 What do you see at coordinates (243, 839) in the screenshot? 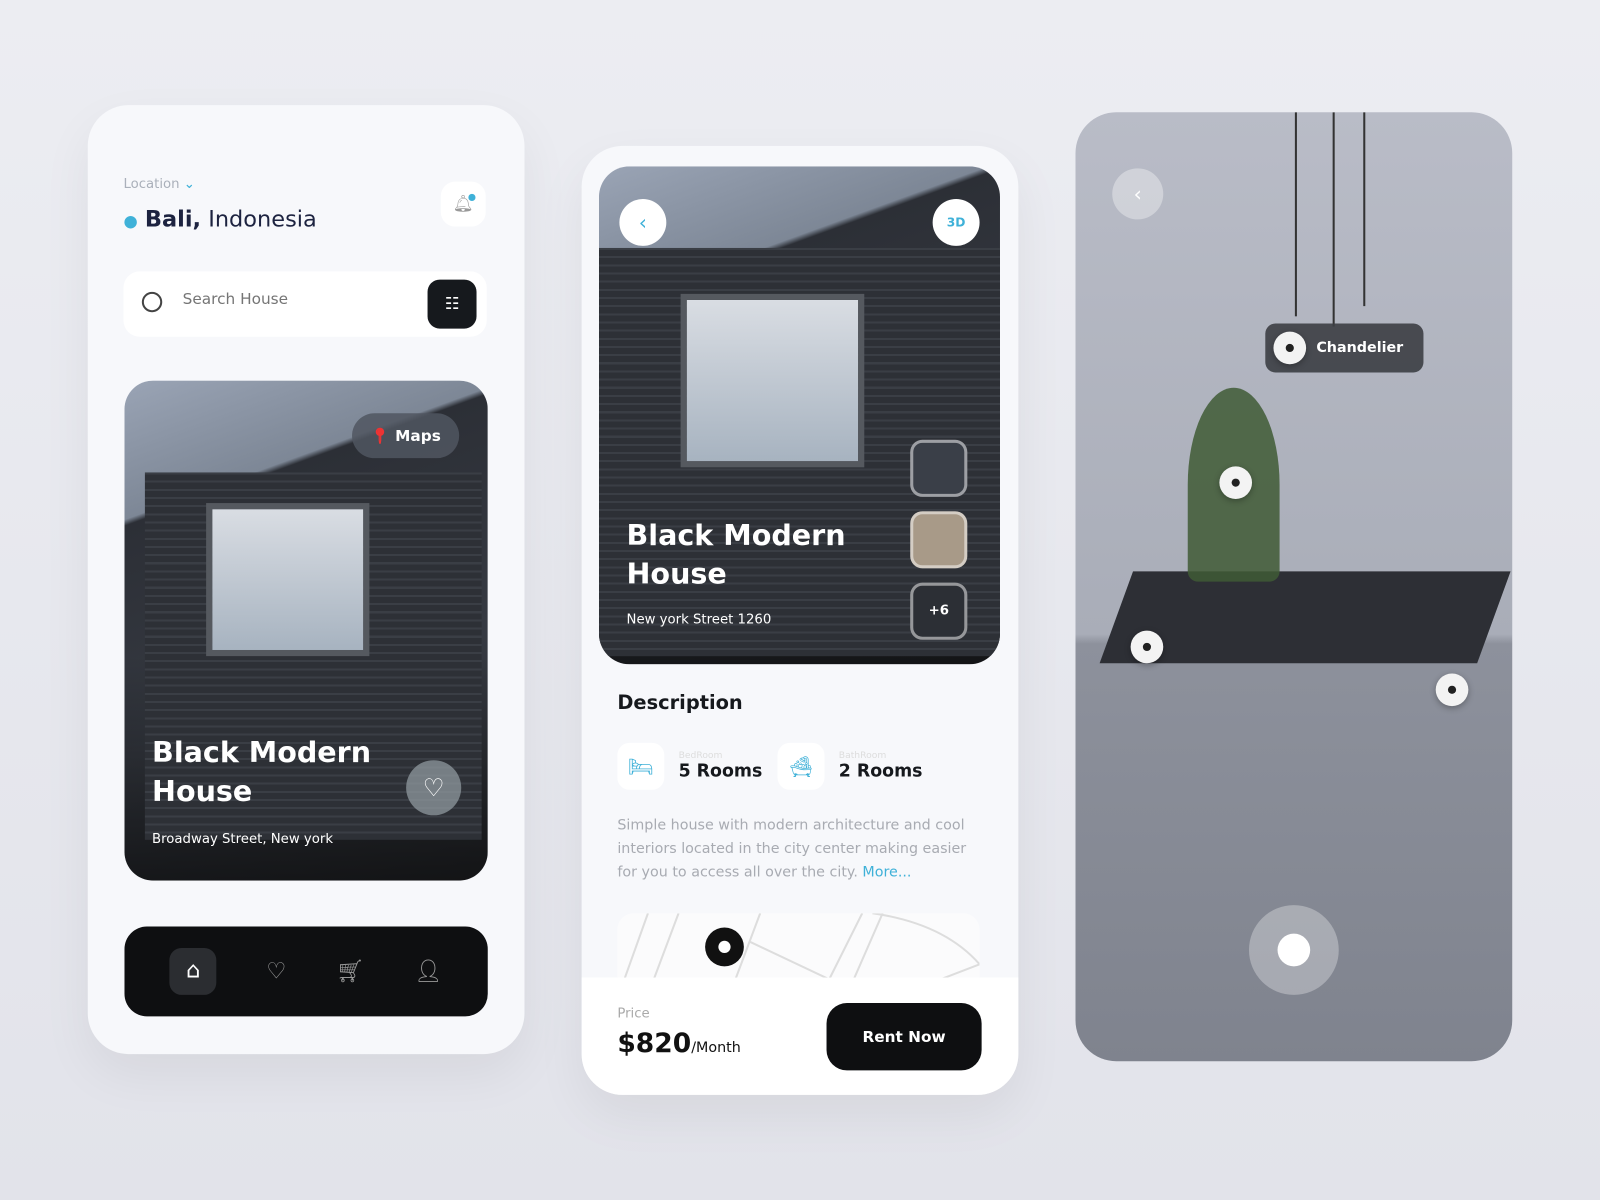
I see `property-address: Broadway Street, New york` at bounding box center [243, 839].